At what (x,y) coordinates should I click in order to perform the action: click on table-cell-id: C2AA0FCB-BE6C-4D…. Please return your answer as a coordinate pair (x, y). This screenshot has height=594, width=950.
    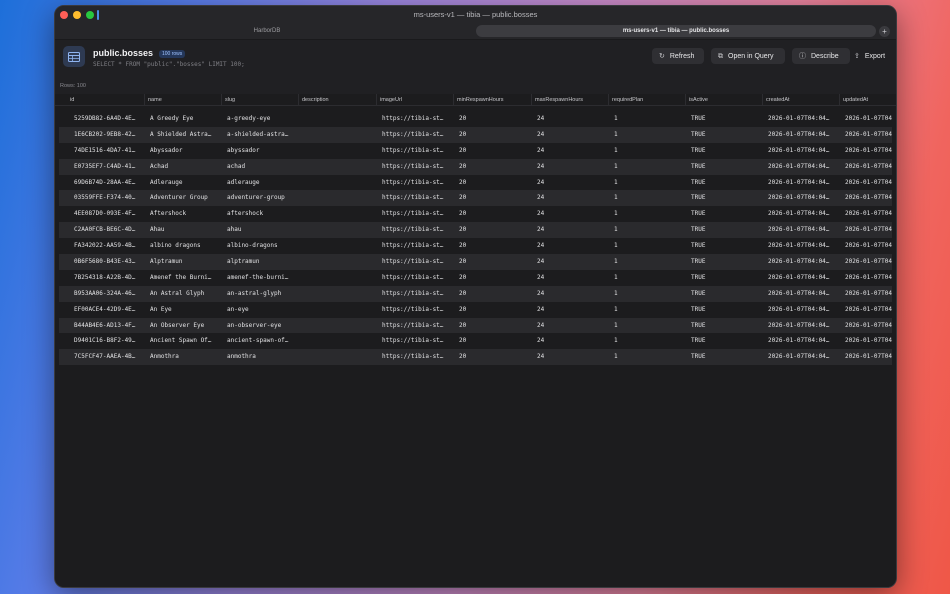
    Looking at the image, I should click on (114, 230).